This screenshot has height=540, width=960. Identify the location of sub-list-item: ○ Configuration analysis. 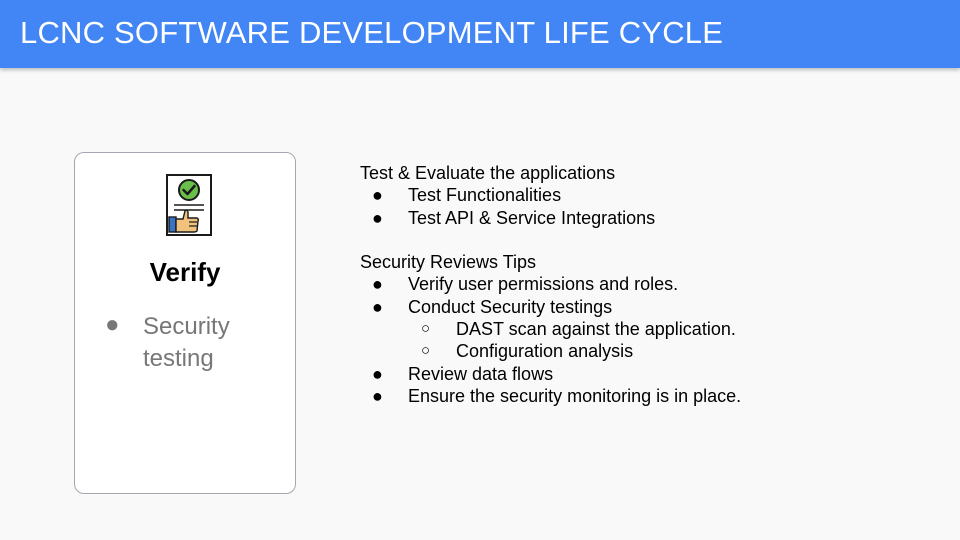
(650, 351).